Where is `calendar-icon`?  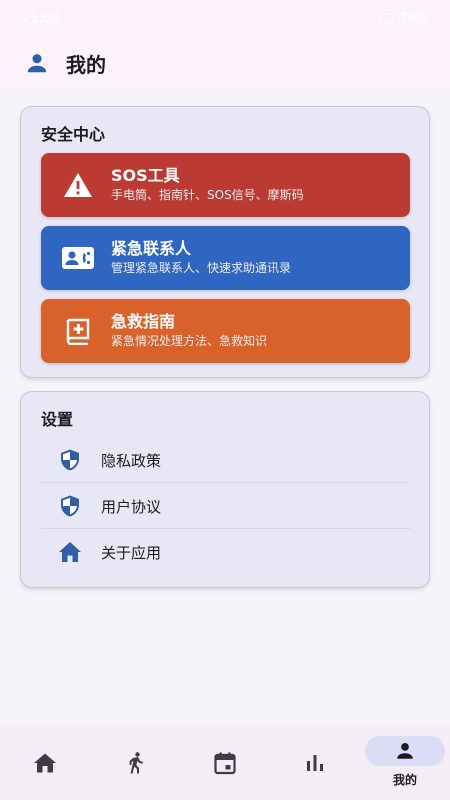
calendar-icon is located at coordinates (225, 763).